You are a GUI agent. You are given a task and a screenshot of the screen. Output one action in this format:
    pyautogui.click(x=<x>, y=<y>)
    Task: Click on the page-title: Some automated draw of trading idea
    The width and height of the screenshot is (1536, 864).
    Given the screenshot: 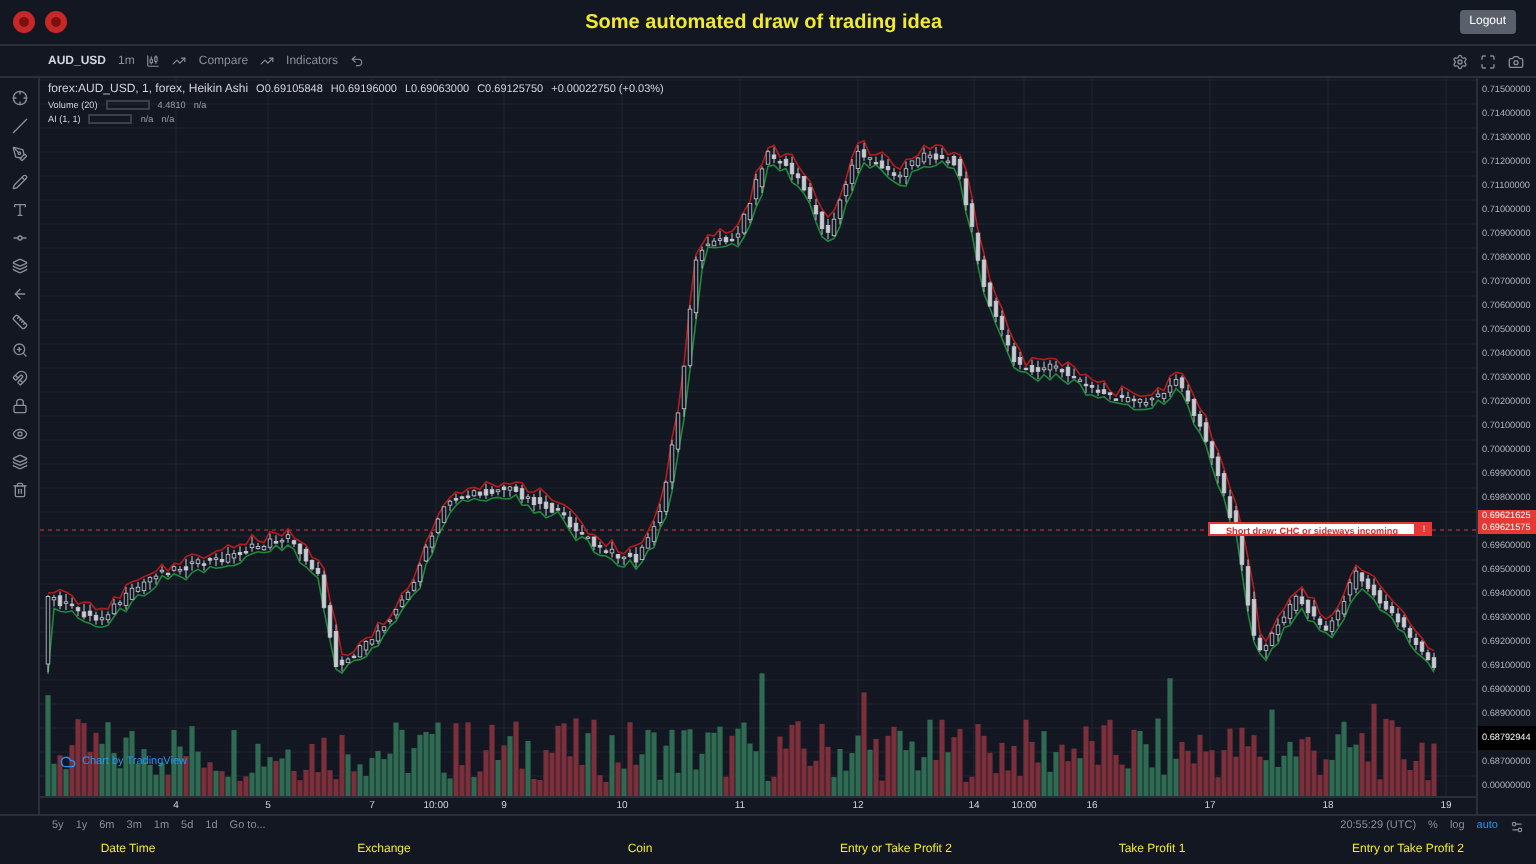 What is the action you would take?
    pyautogui.click(x=764, y=22)
    